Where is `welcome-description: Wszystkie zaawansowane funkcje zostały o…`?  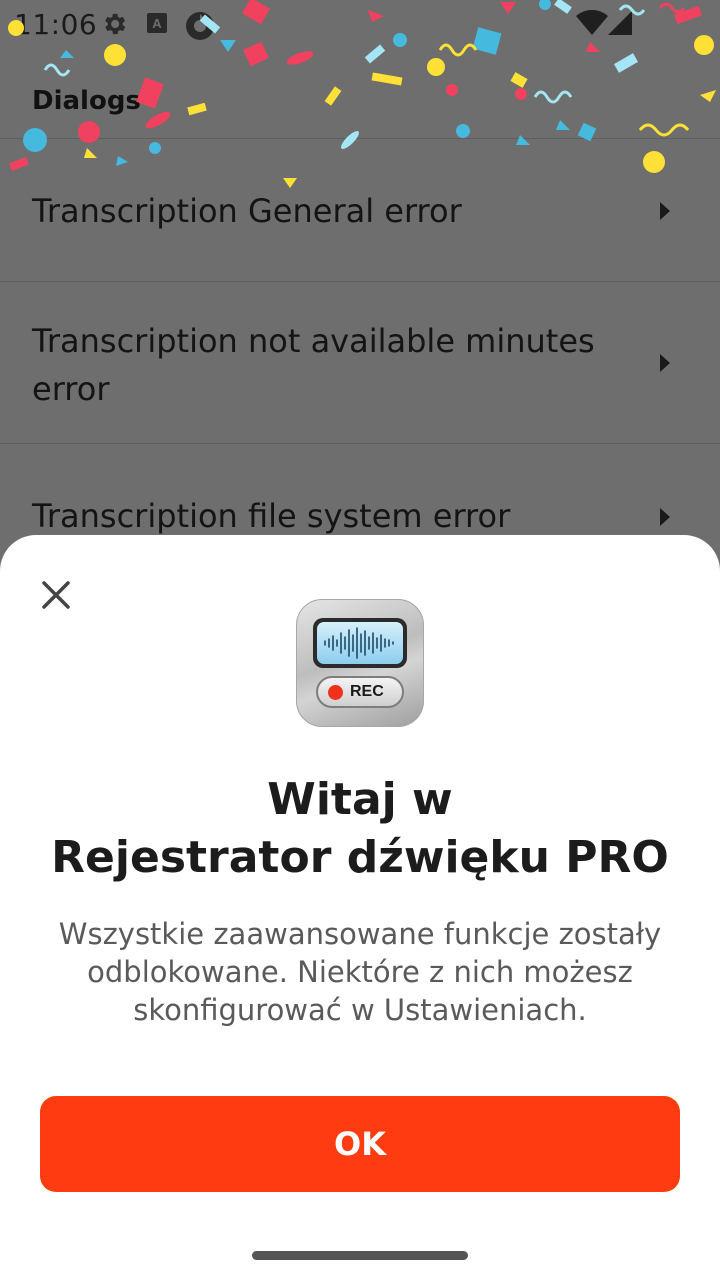
welcome-description: Wszystkie zaawansowane funkcje zostały o… is located at coordinates (360, 972).